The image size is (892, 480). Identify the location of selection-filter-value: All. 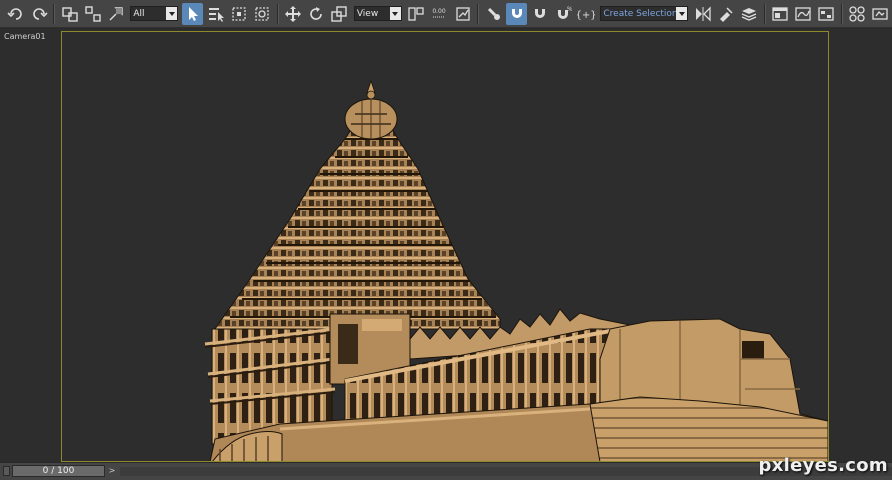
(139, 13).